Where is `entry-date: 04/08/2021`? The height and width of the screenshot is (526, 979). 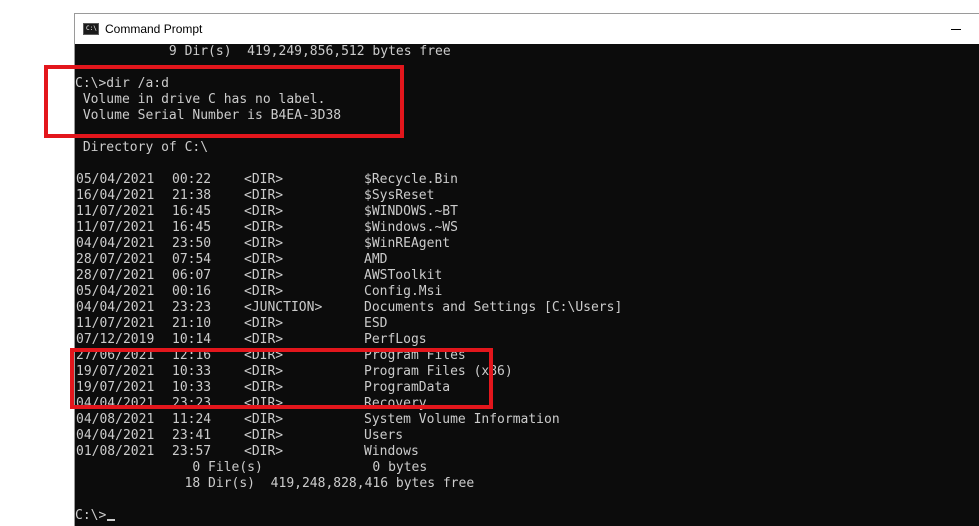 entry-date: 04/08/2021 is located at coordinates (115, 419).